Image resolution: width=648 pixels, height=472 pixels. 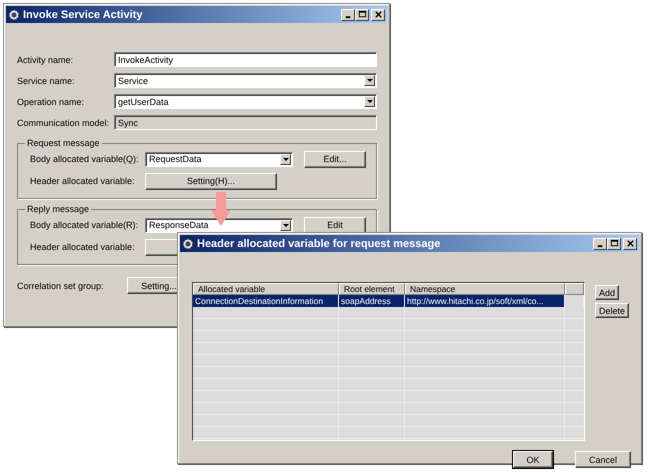 What do you see at coordinates (85, 159) in the screenshot?
I see `field-label: Body allocated variable(Q):` at bounding box center [85, 159].